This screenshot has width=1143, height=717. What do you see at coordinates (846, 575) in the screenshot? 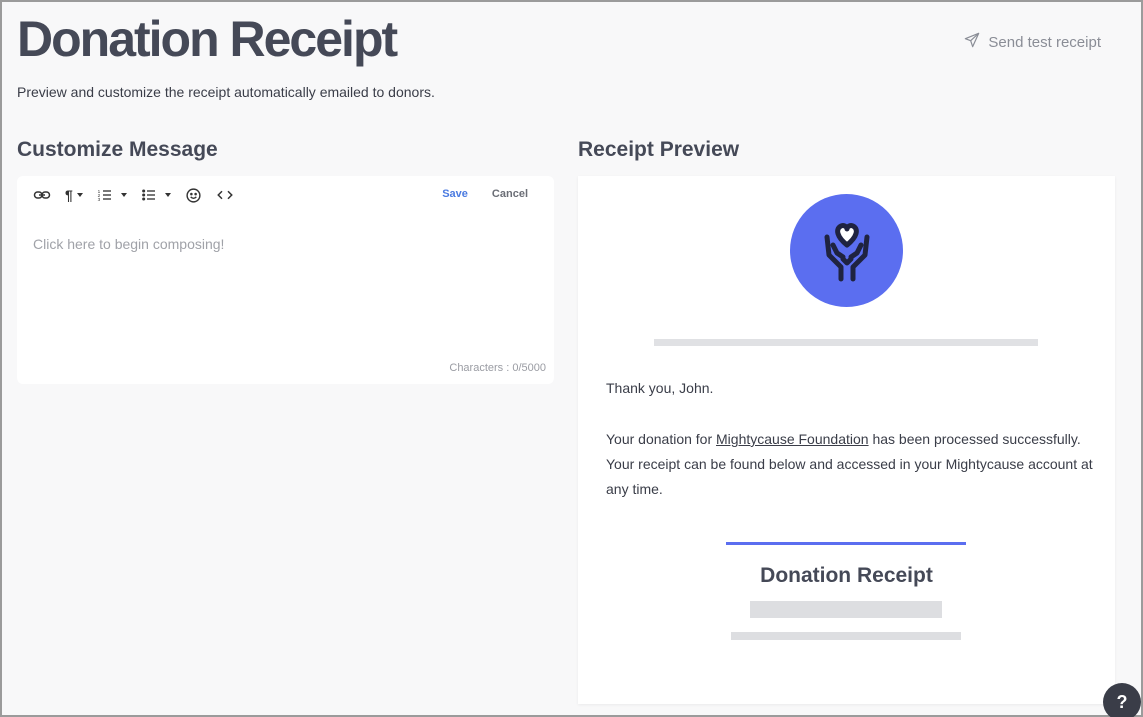
I see `receipt-title: Donation Receipt` at bounding box center [846, 575].